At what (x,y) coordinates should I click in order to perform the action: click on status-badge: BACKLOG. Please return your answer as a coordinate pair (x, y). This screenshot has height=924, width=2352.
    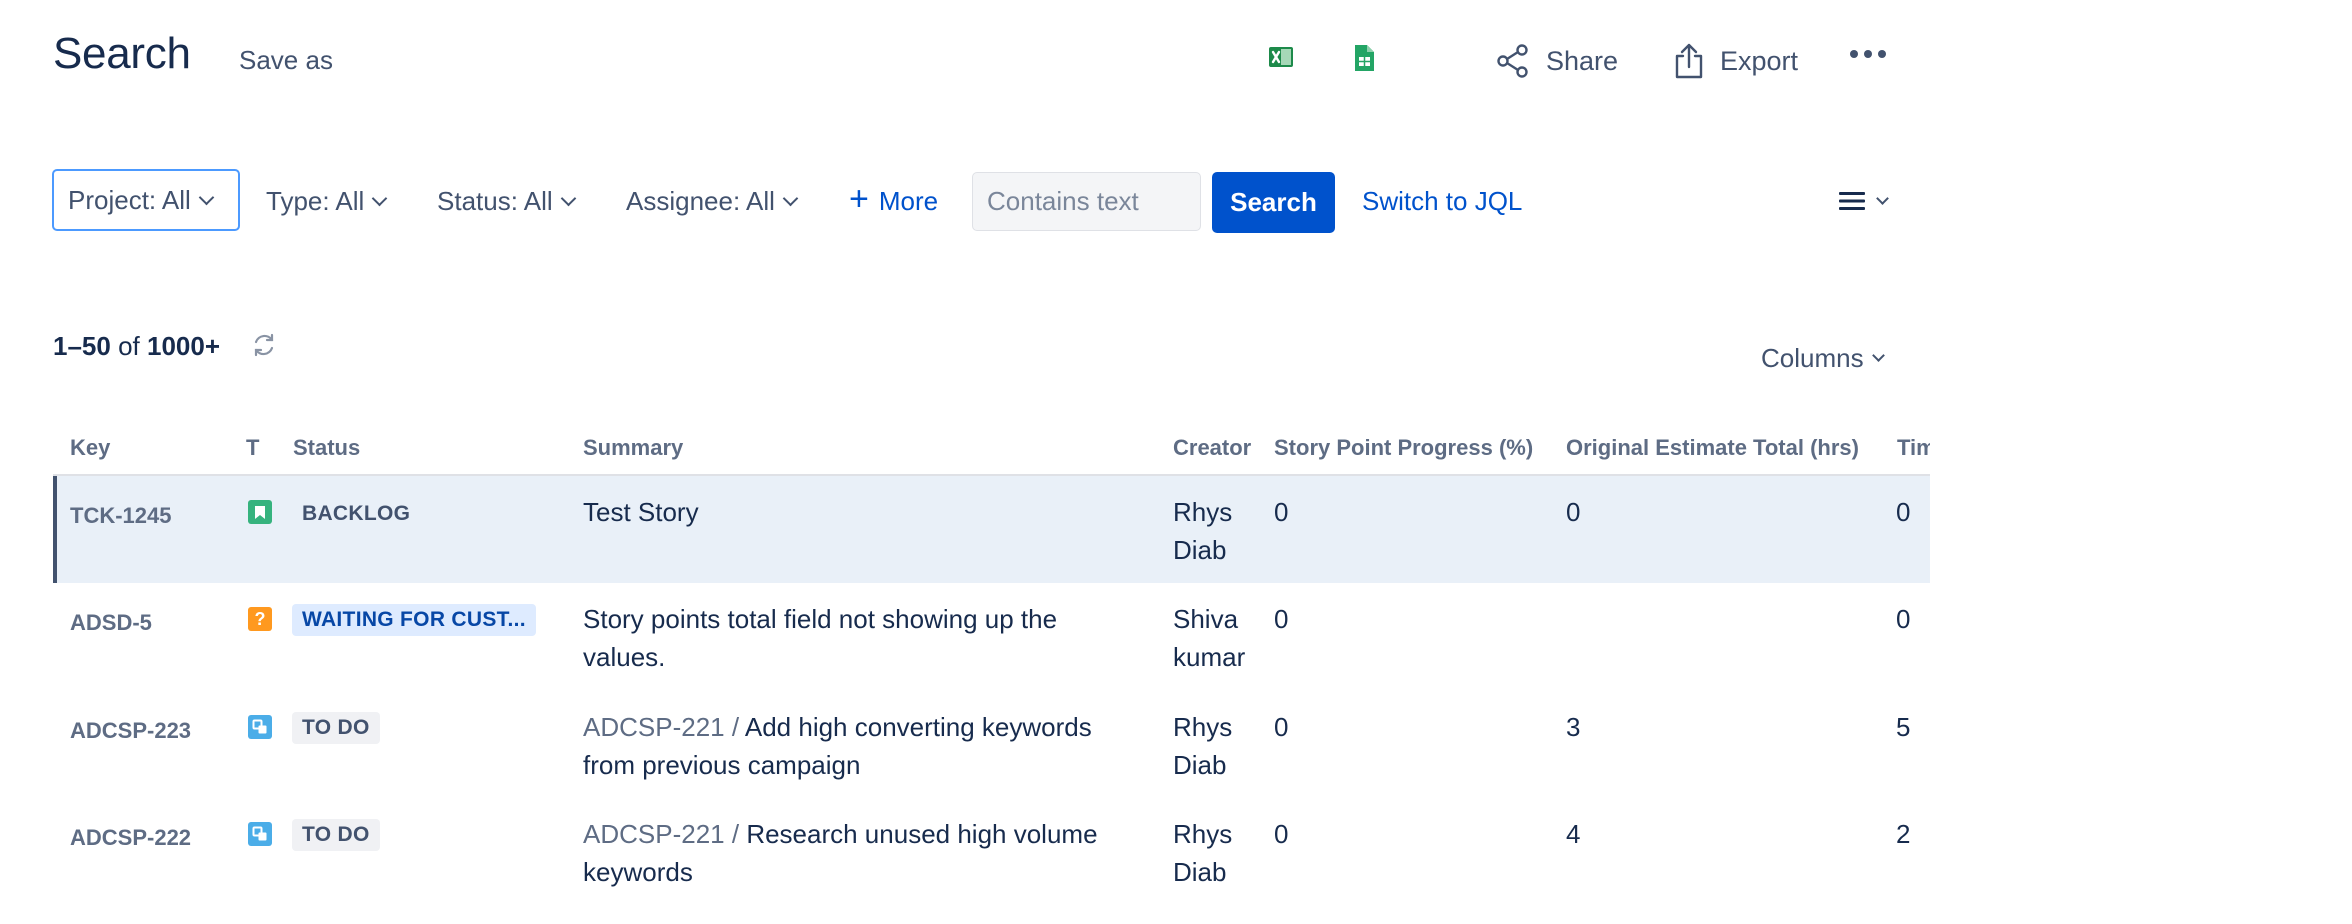
    Looking at the image, I should click on (356, 513).